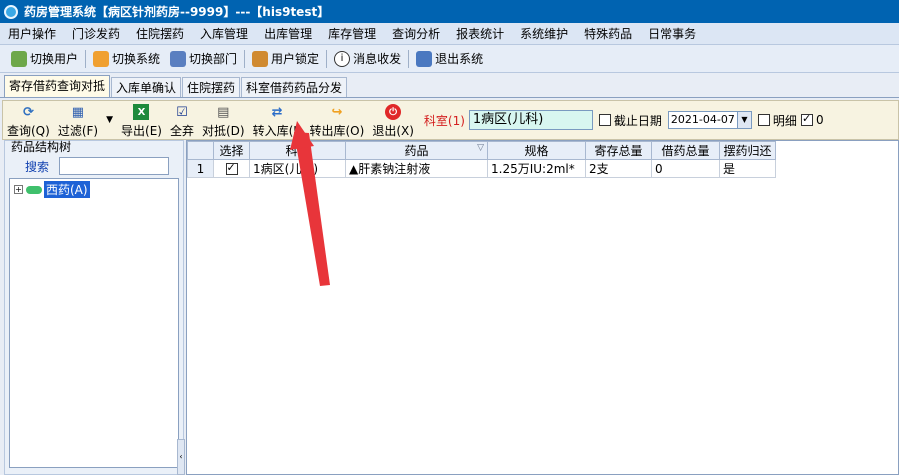 The width and height of the screenshot is (899, 475). I want to click on filter-dropdown: ▼, so click(109, 120).